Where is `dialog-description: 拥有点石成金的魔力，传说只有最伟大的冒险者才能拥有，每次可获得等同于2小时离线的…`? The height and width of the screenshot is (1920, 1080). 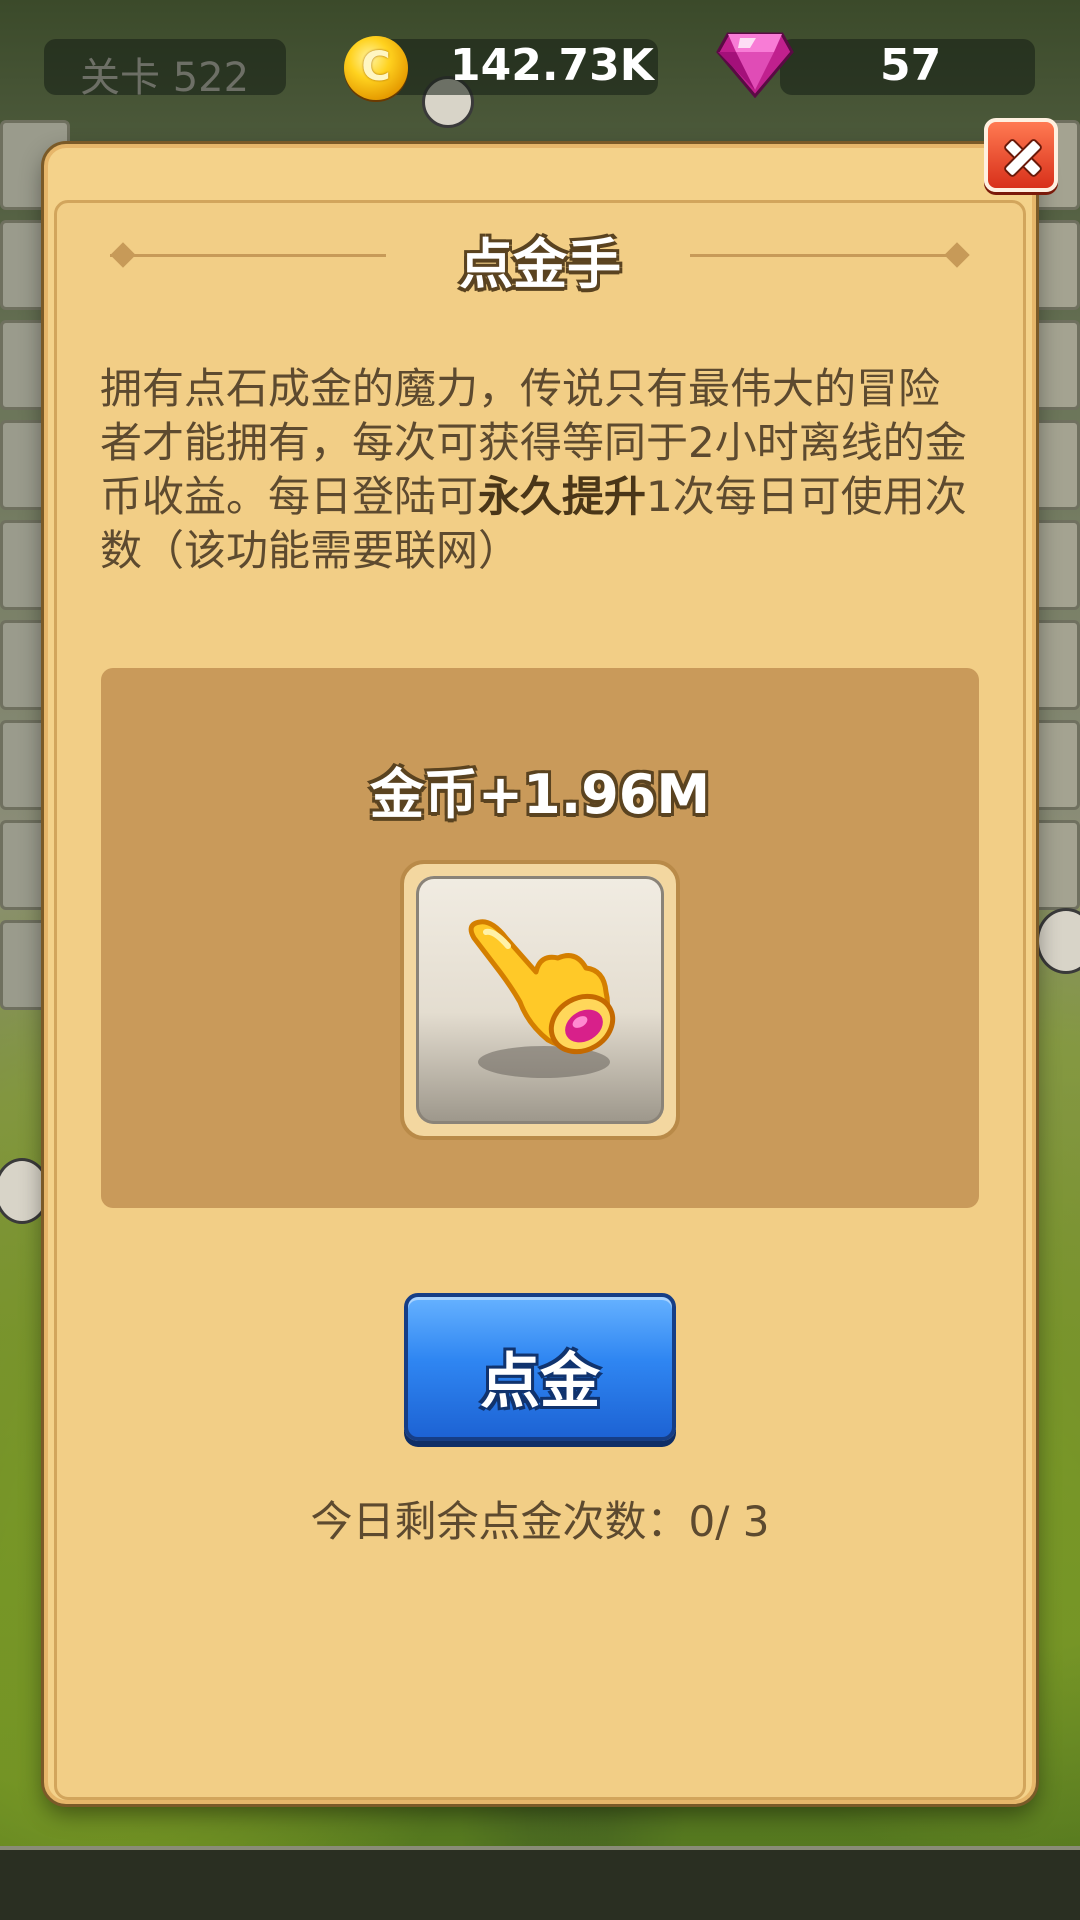
dialog-description: 拥有点石成金的魔力，传说只有最伟大的冒险者才能拥有，每次可获得等同于2小时离线的… is located at coordinates (540, 470).